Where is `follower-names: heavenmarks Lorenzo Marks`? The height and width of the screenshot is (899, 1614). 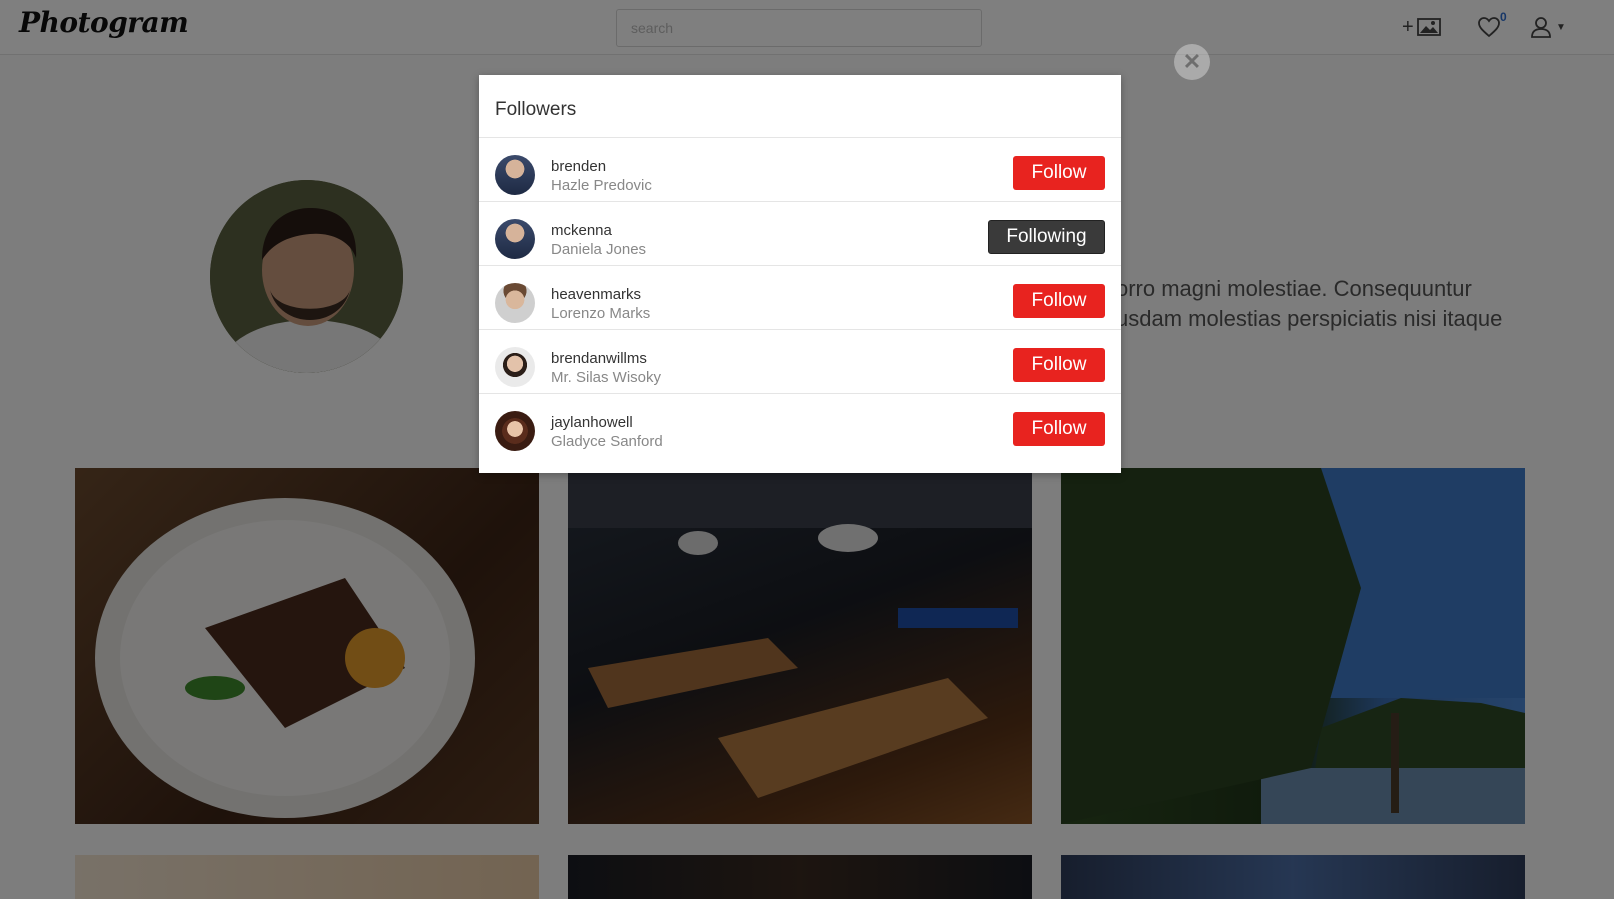
follower-names: heavenmarks Lorenzo Marks is located at coordinates (600, 304).